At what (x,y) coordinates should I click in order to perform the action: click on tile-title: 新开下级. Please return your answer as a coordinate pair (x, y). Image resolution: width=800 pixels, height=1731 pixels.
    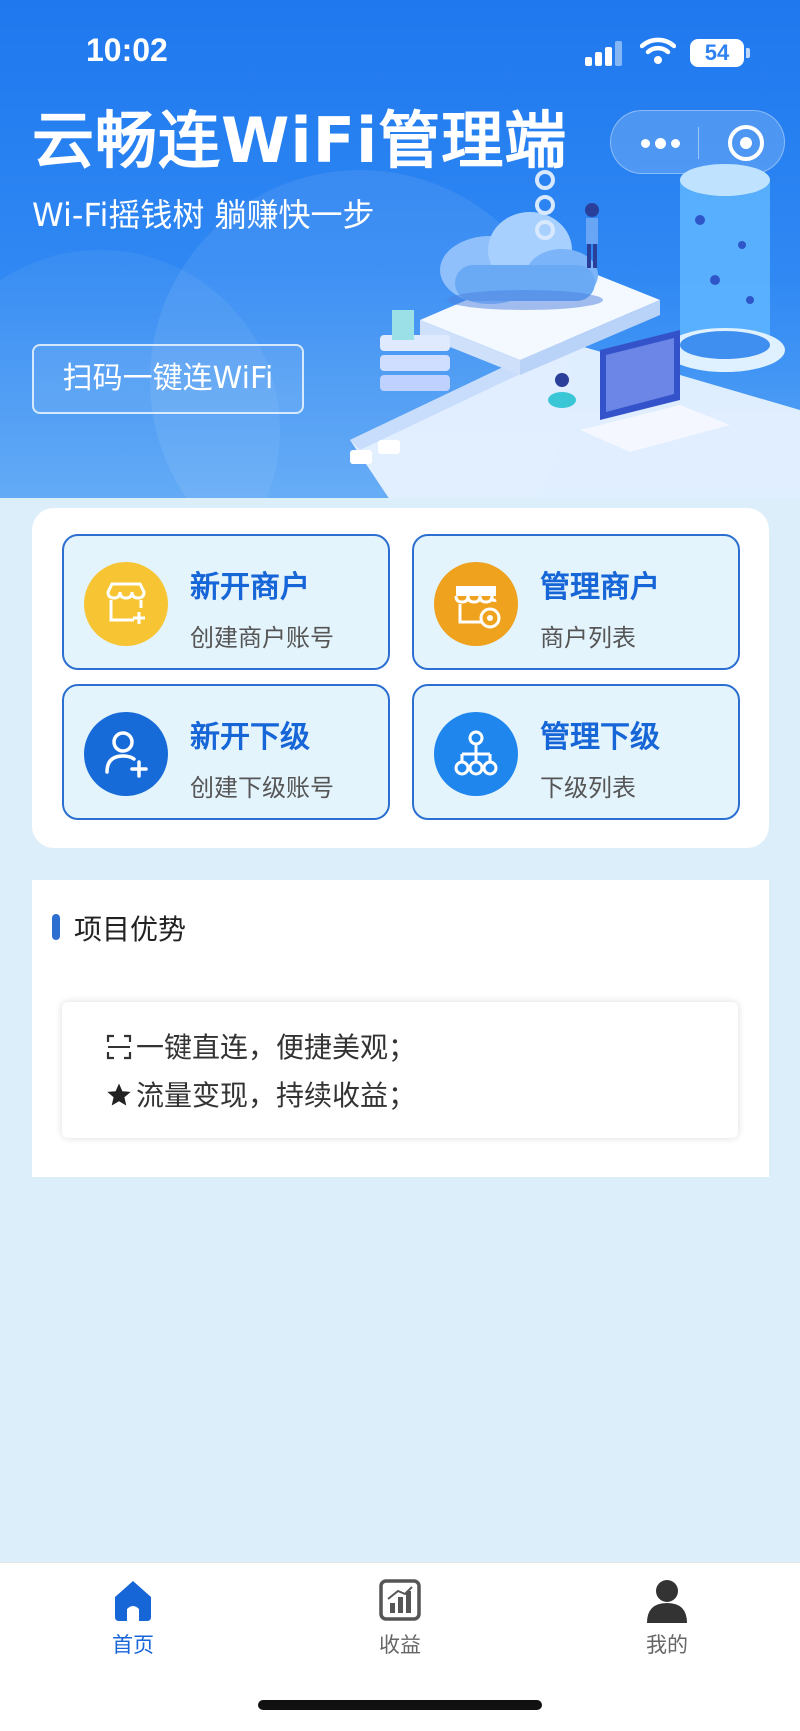
    Looking at the image, I should click on (250, 737).